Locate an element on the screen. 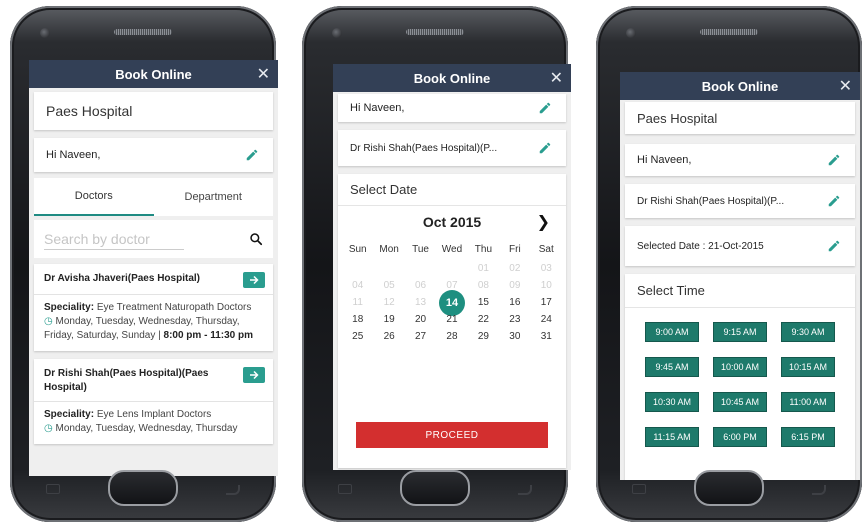 The width and height of the screenshot is (868, 526). selected-date-card: Selected Date : 21-Oct-2015 is located at coordinates (740, 246).